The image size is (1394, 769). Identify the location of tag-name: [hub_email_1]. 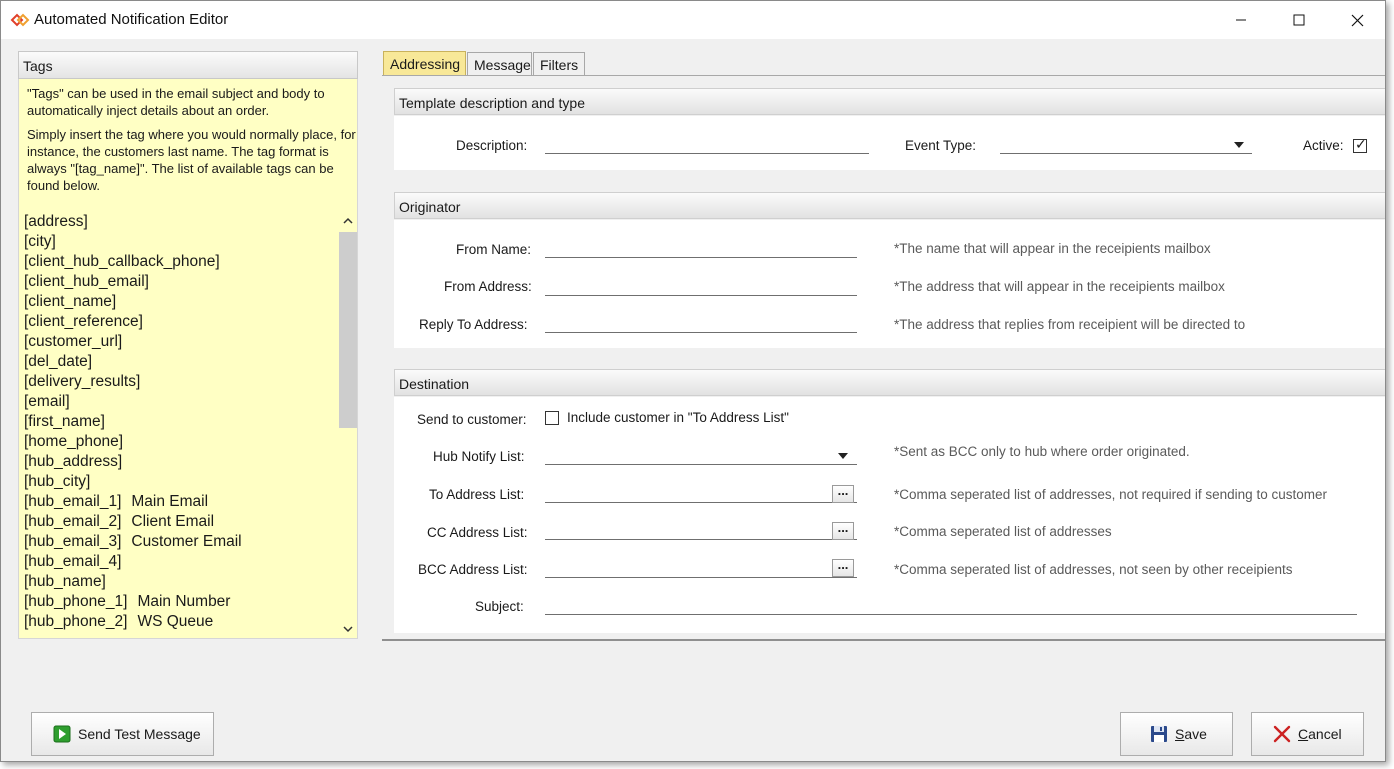
(73, 501).